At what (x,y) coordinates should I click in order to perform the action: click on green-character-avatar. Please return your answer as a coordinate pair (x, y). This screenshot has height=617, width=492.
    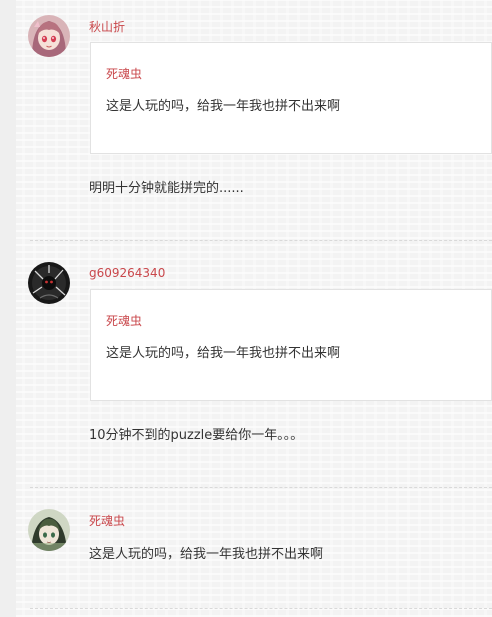
    Looking at the image, I should click on (49, 530).